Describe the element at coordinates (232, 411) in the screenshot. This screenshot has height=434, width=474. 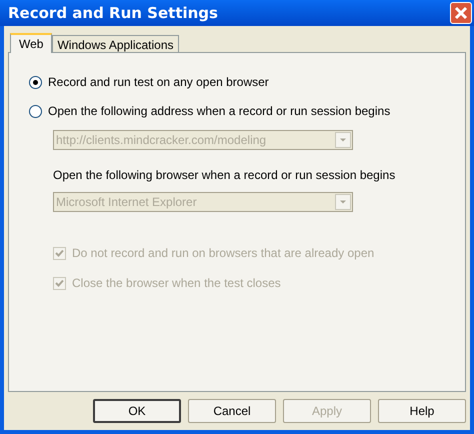
I see `dialog-button: Cancel` at that location.